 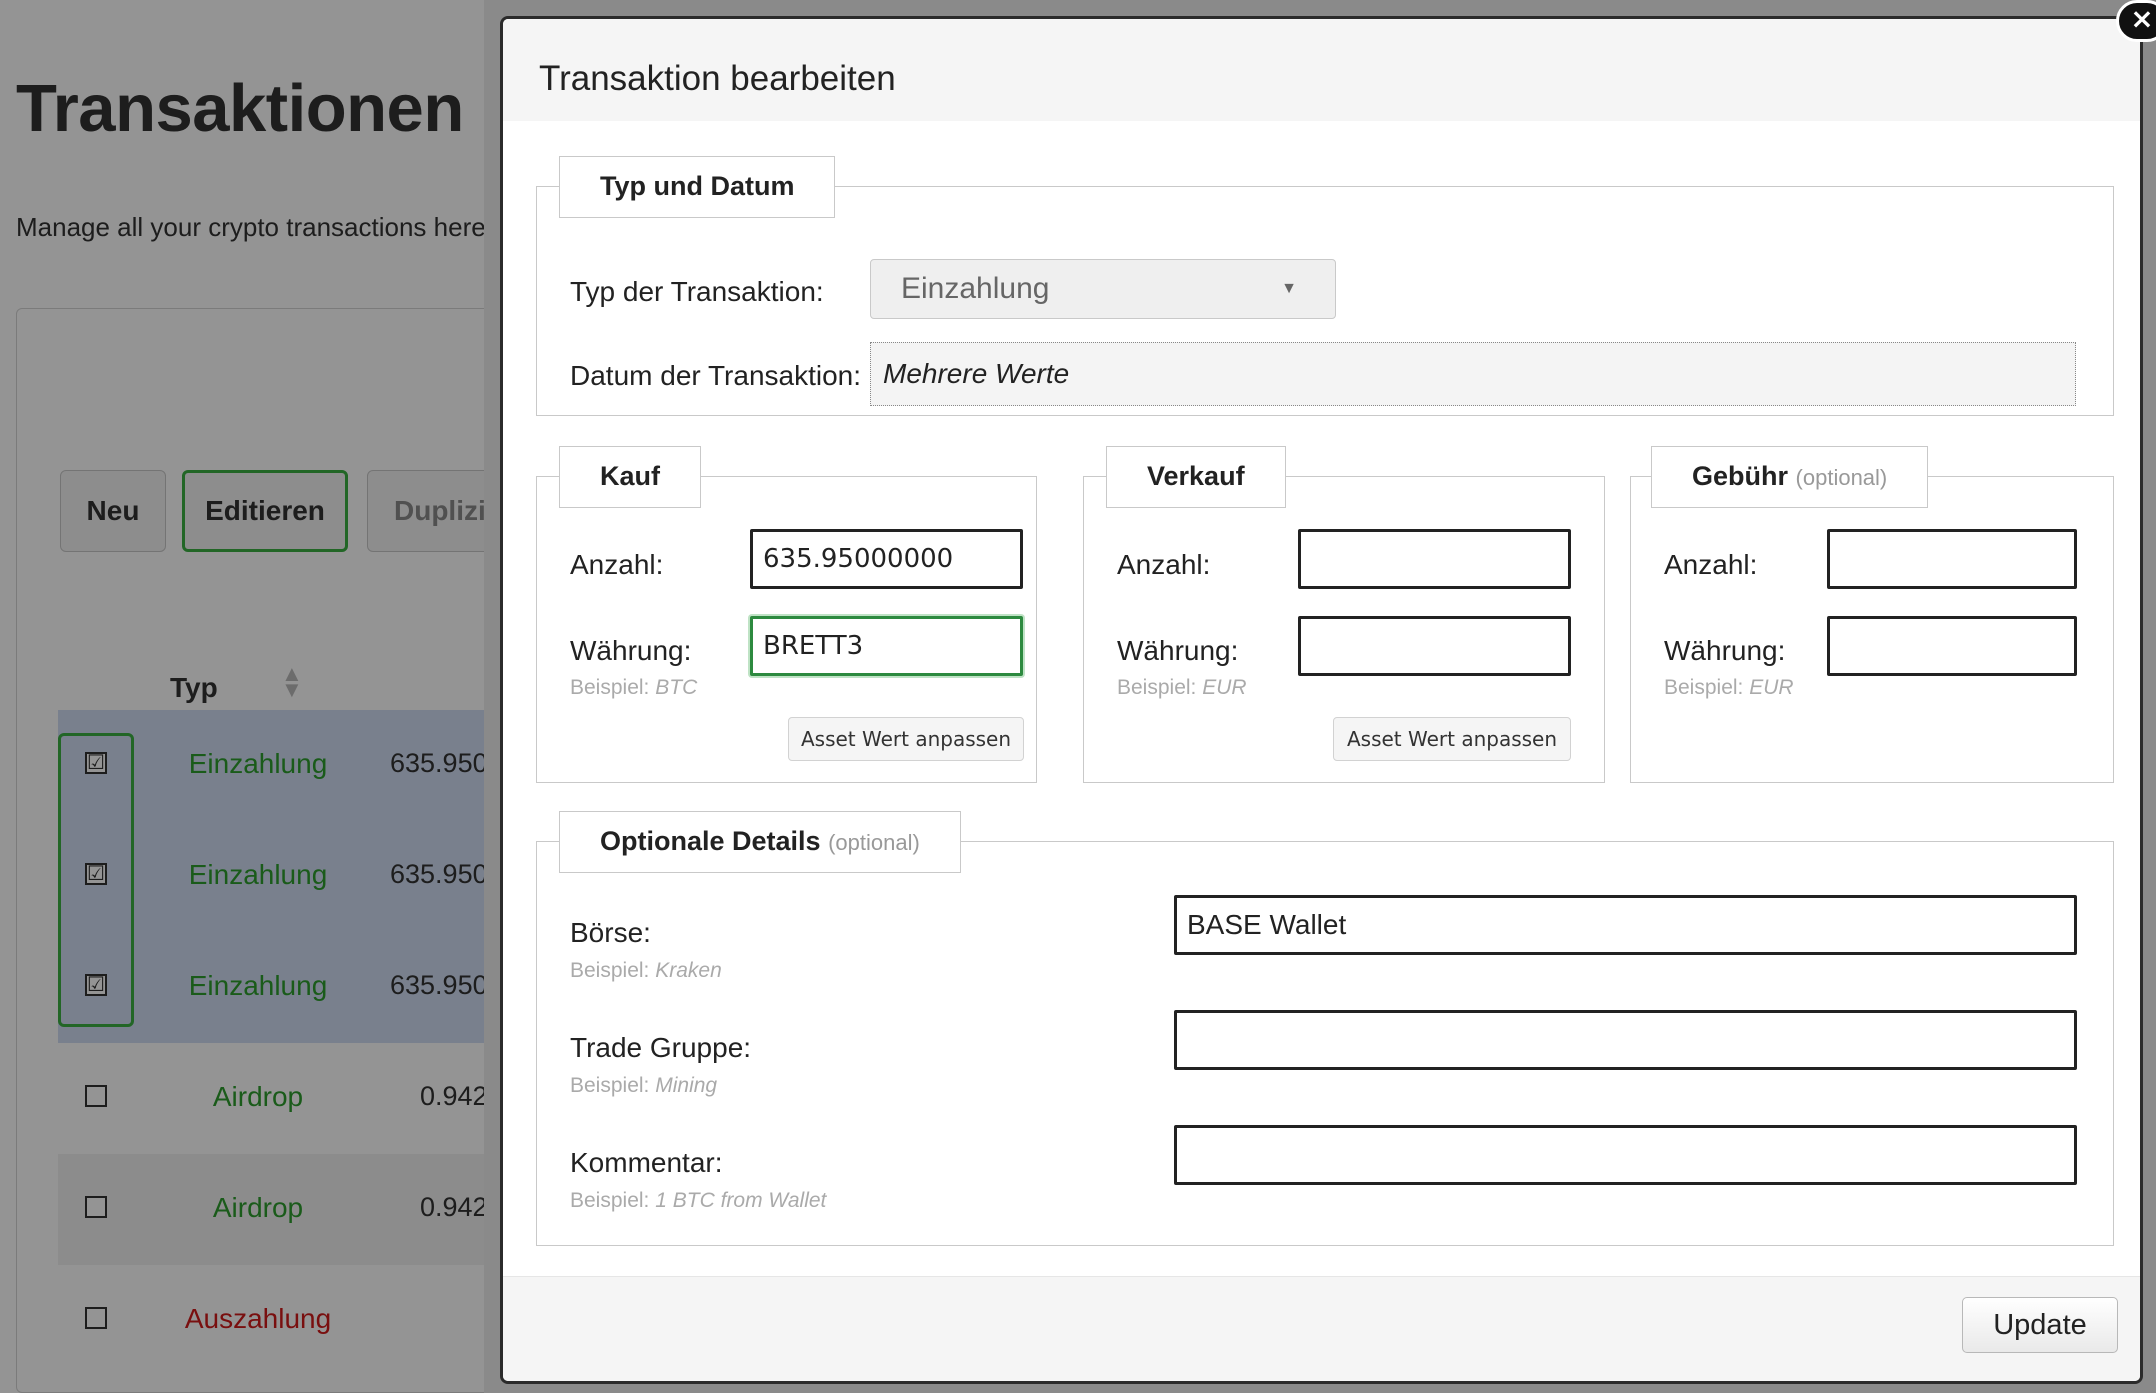 What do you see at coordinates (1321, 70) in the screenshot?
I see `modal-header: Transaktion bearbeiten` at bounding box center [1321, 70].